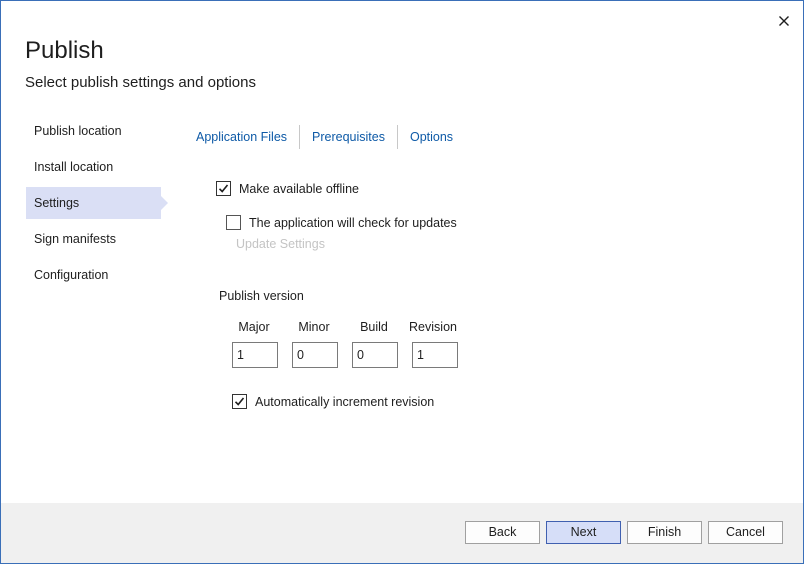 This screenshot has height=564, width=804. Describe the element at coordinates (255, 355) in the screenshot. I see `major-input` at that location.